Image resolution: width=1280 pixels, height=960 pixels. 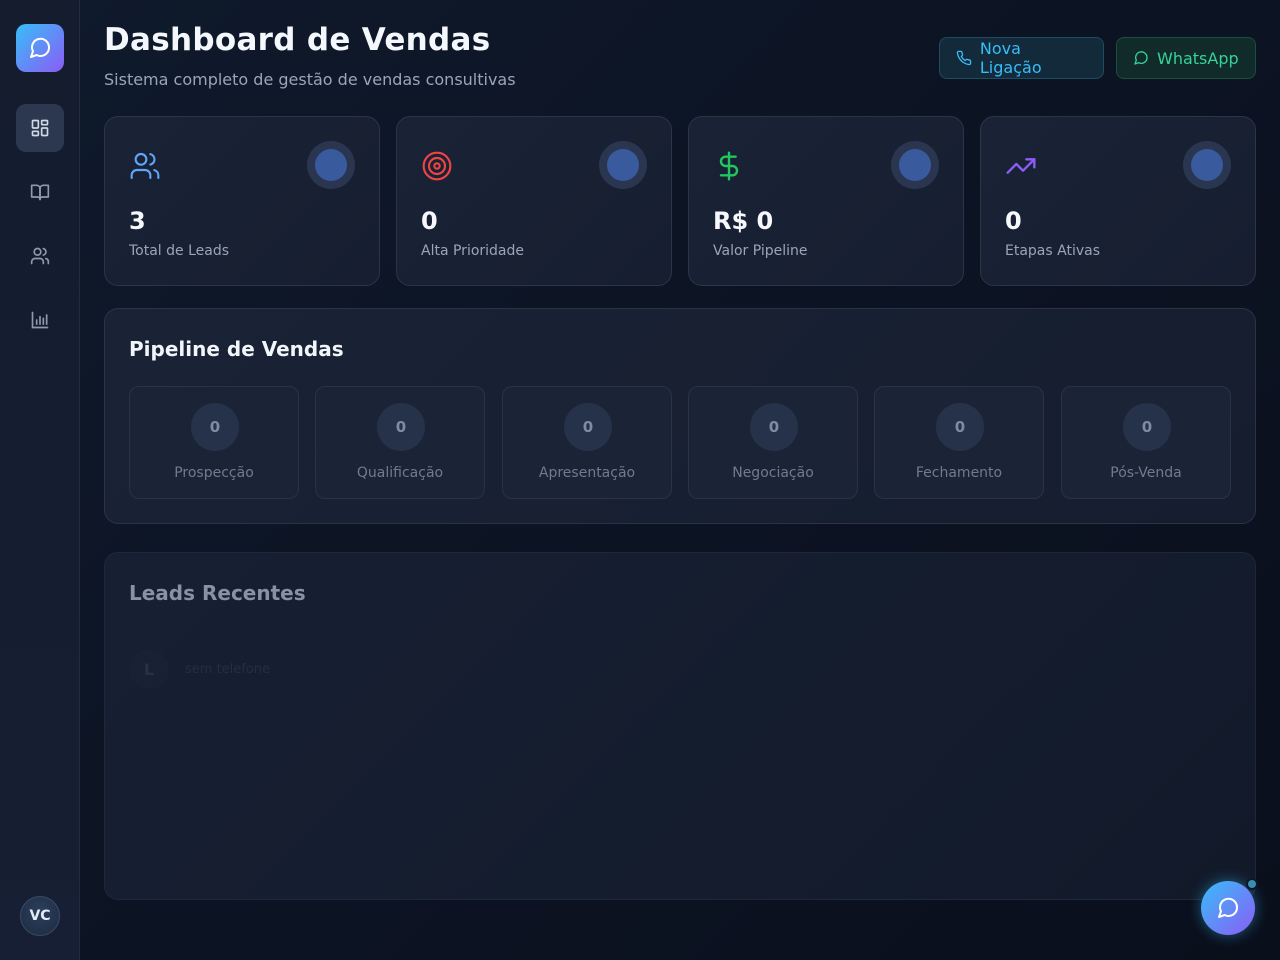 What do you see at coordinates (959, 473) in the screenshot?
I see `stage-name: Fechamento` at bounding box center [959, 473].